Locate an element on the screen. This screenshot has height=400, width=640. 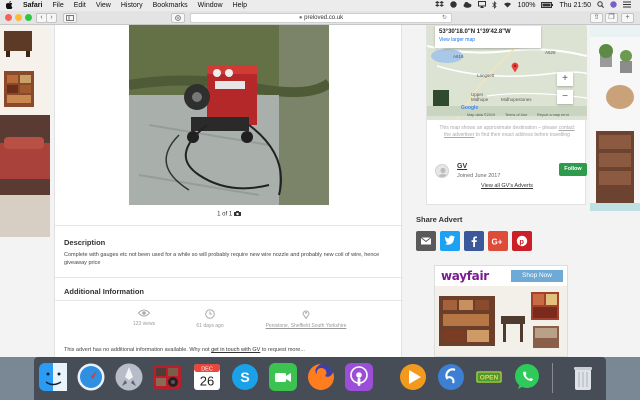
airplay-icon is located at coordinates (482, 5).